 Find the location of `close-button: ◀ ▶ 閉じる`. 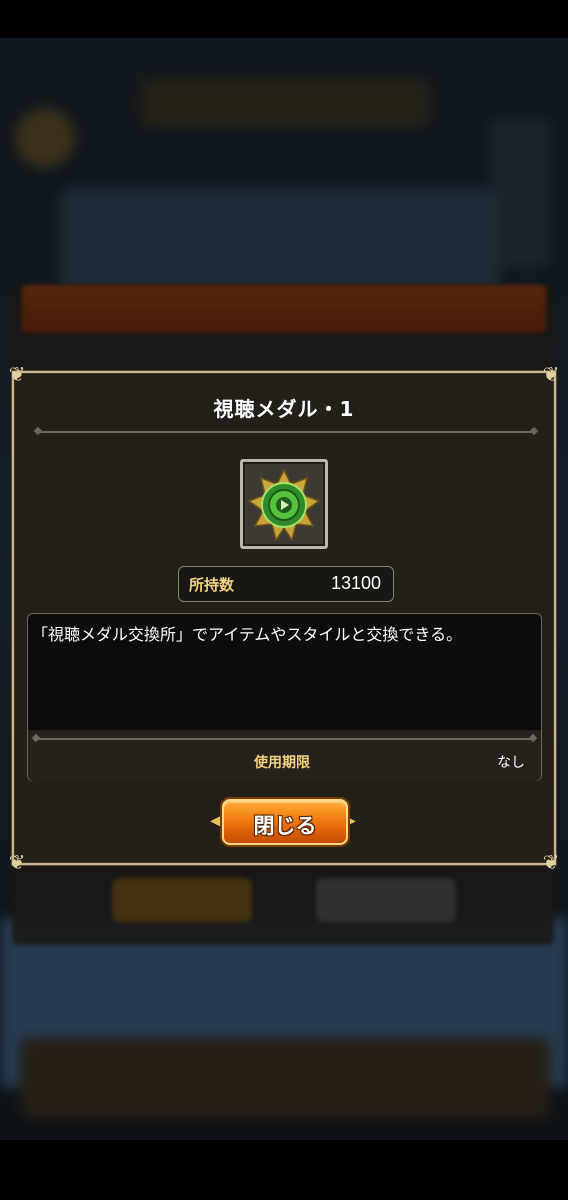

close-button: ◀ ▶ 閉じる is located at coordinates (284, 822).